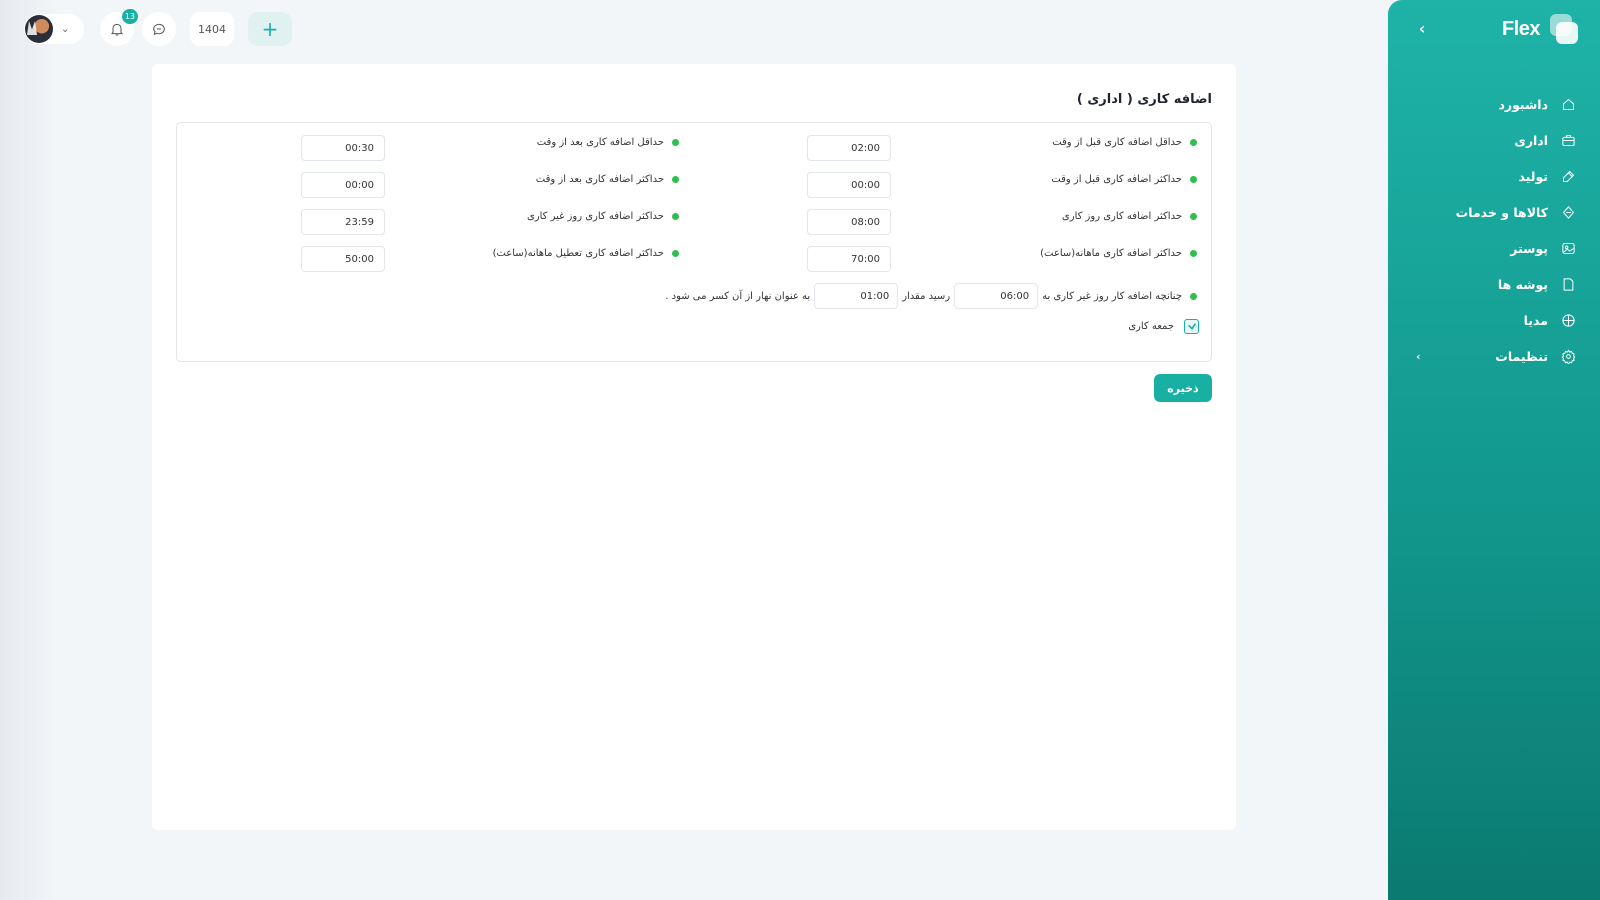  I want to click on check-icon, so click(1191, 326).